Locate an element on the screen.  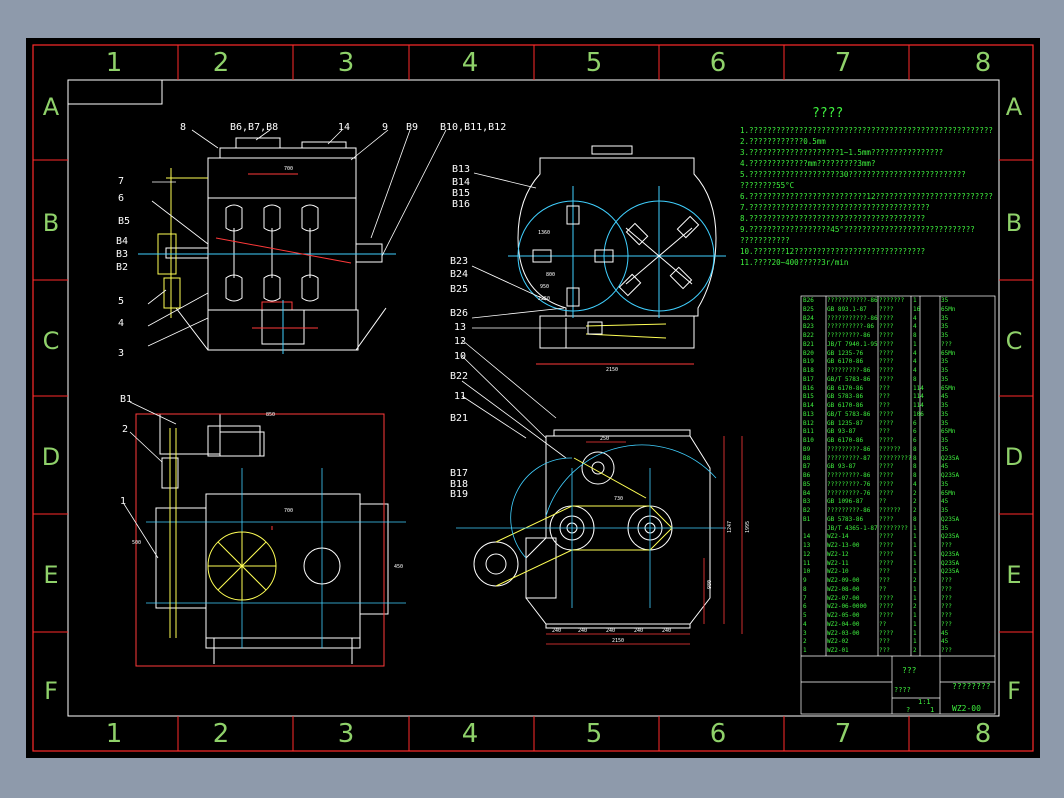
tech-req-line: 2.????????????0.5mm is located at coordinates (783, 141).